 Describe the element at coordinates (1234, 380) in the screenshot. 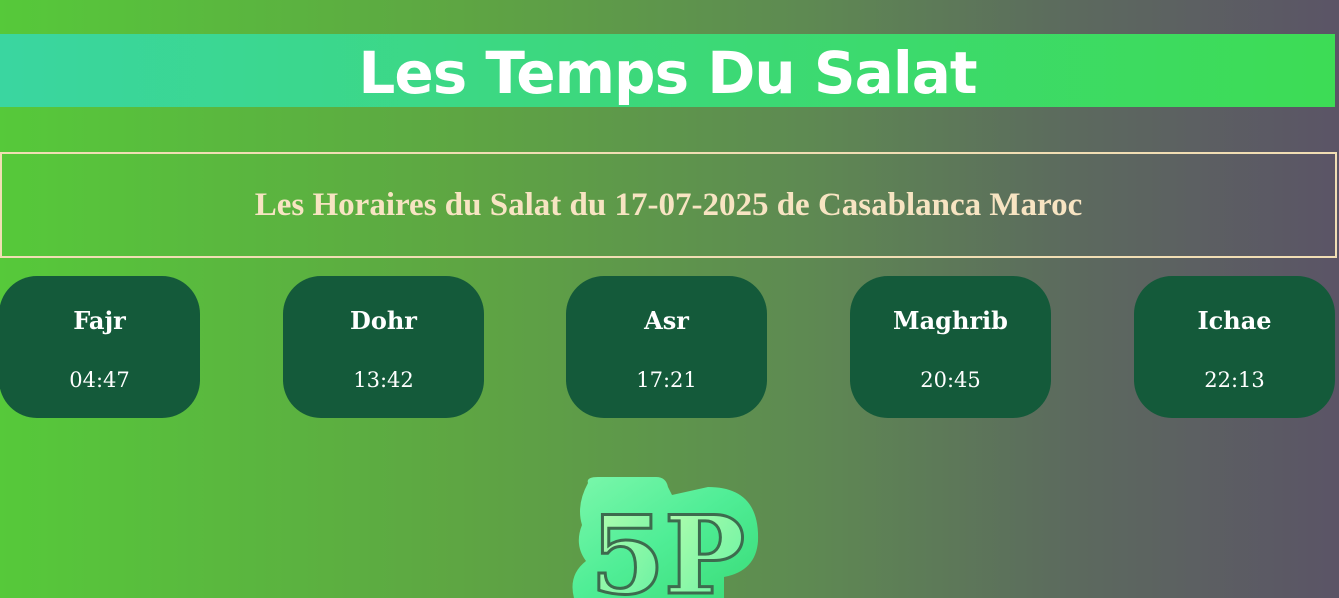

I see `prayer-time: 22:13` at that location.